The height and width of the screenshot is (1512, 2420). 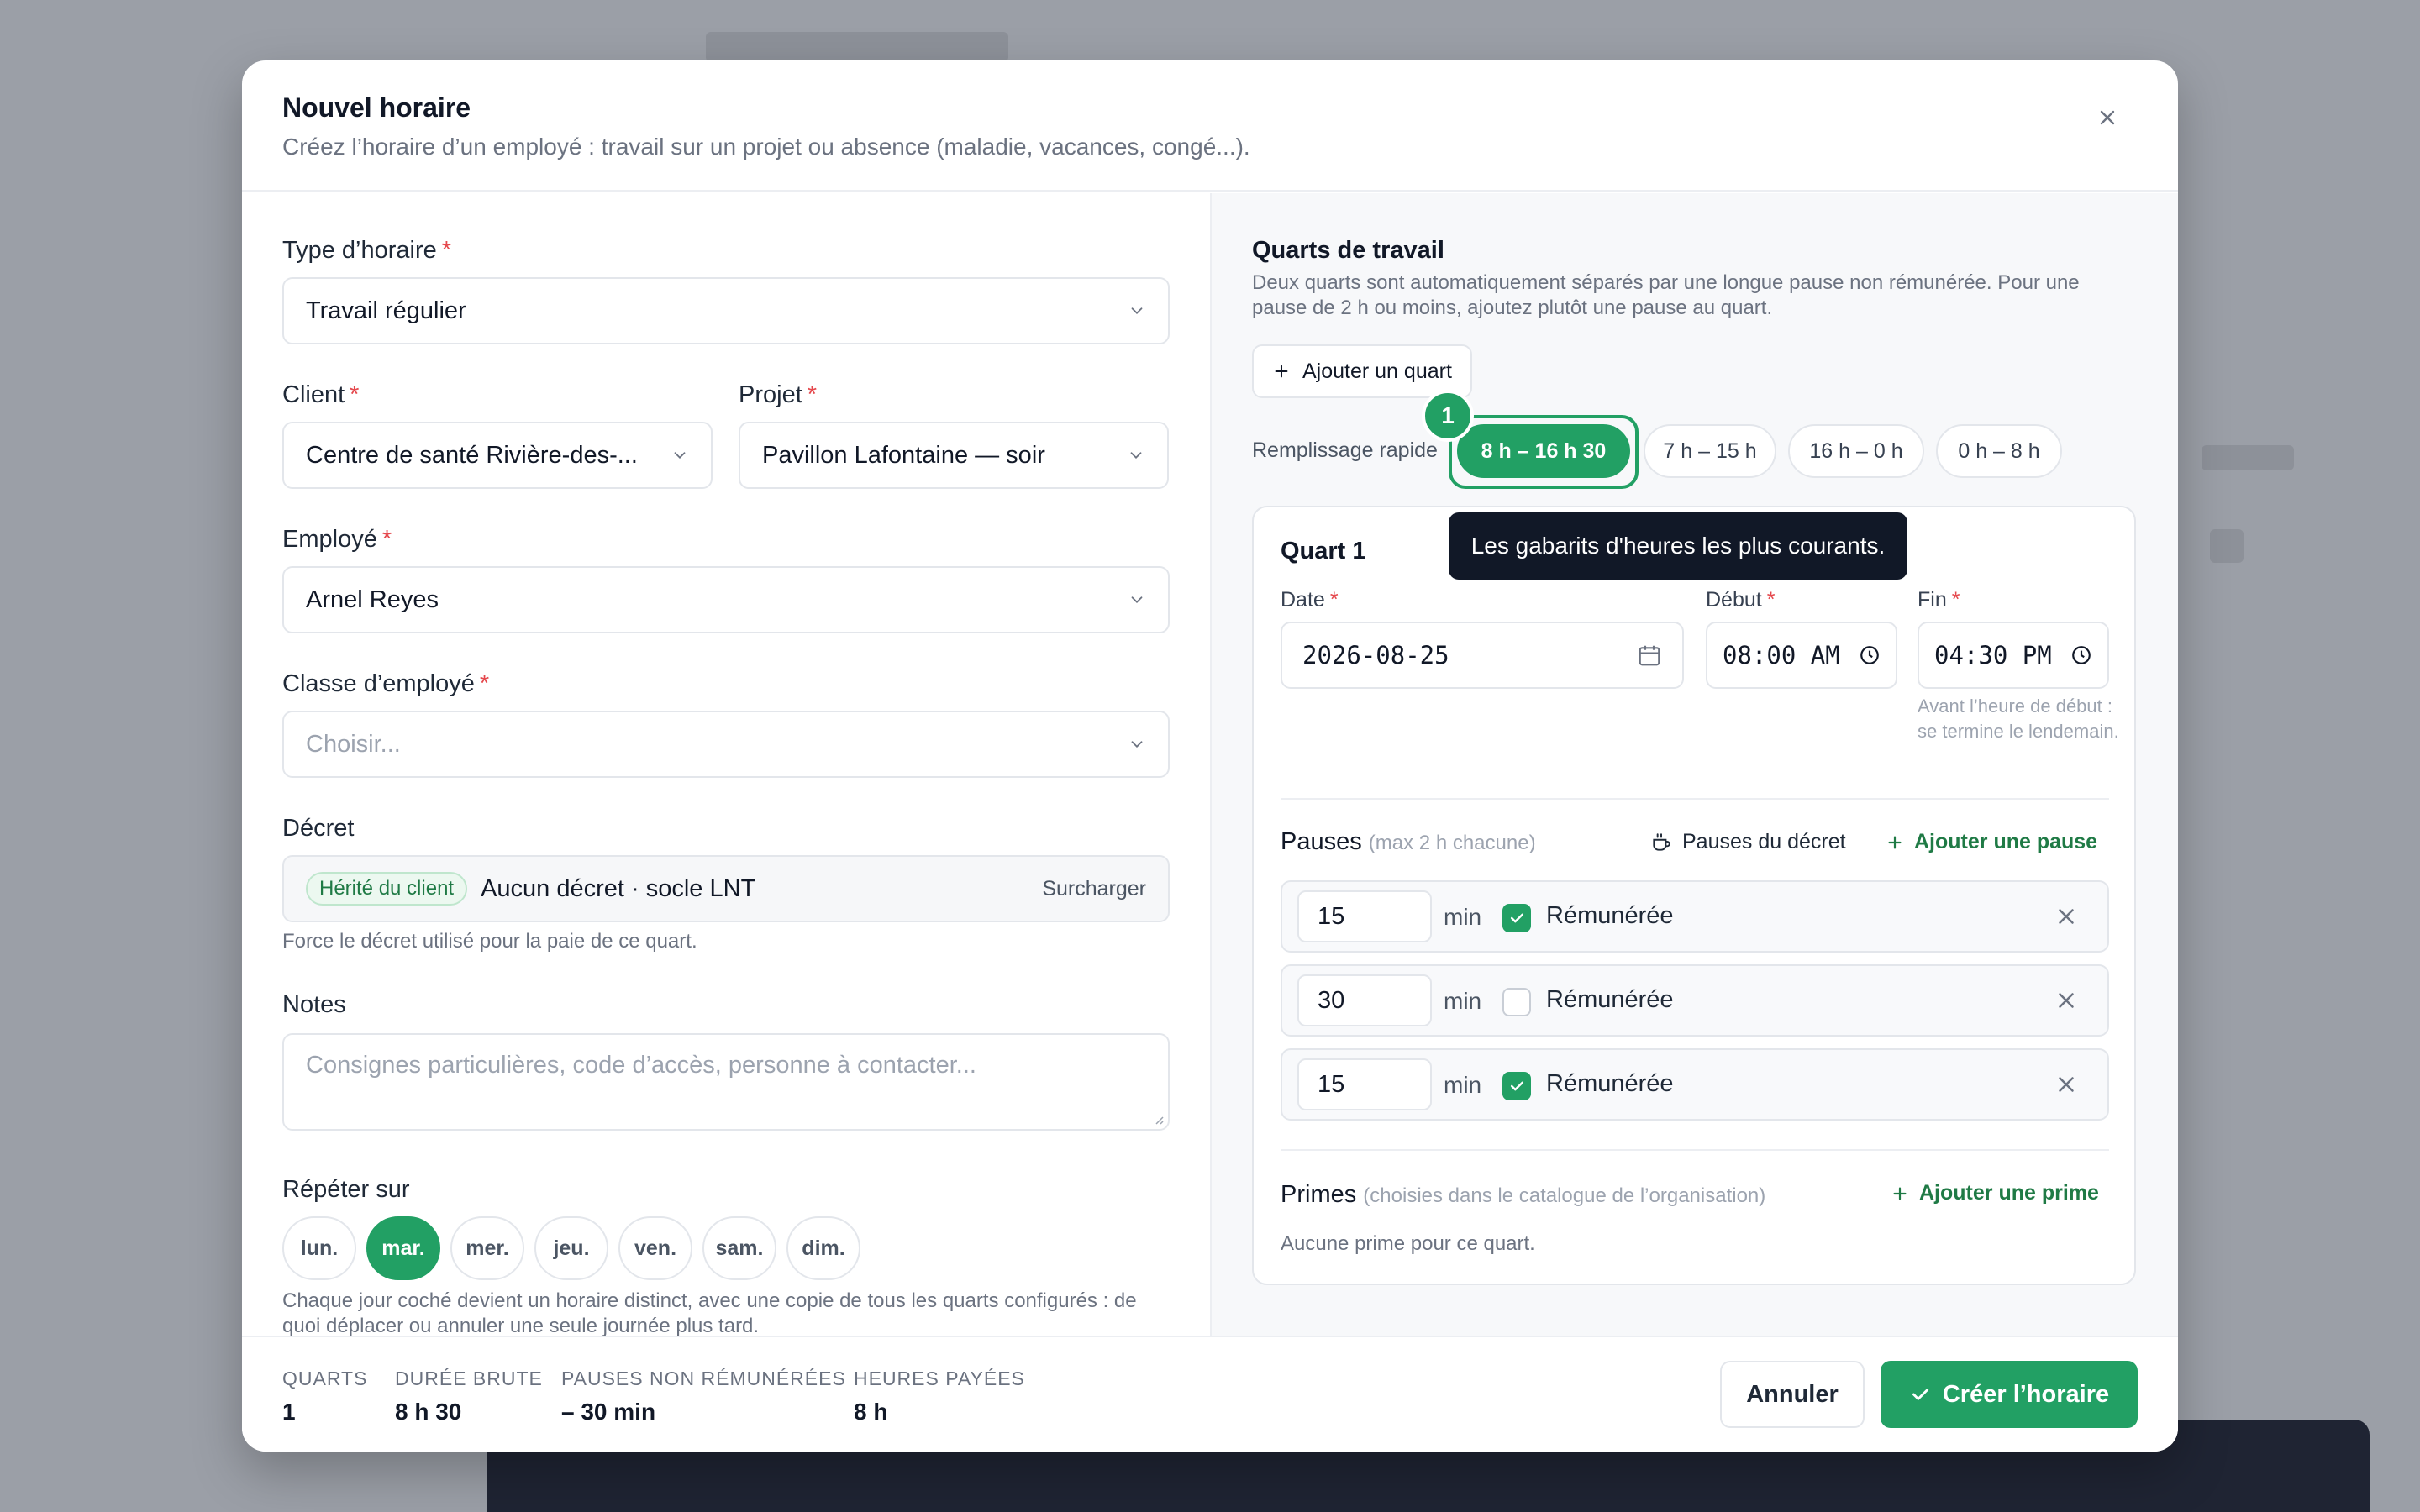 I want to click on end-label: Fin *, so click(x=1939, y=600).